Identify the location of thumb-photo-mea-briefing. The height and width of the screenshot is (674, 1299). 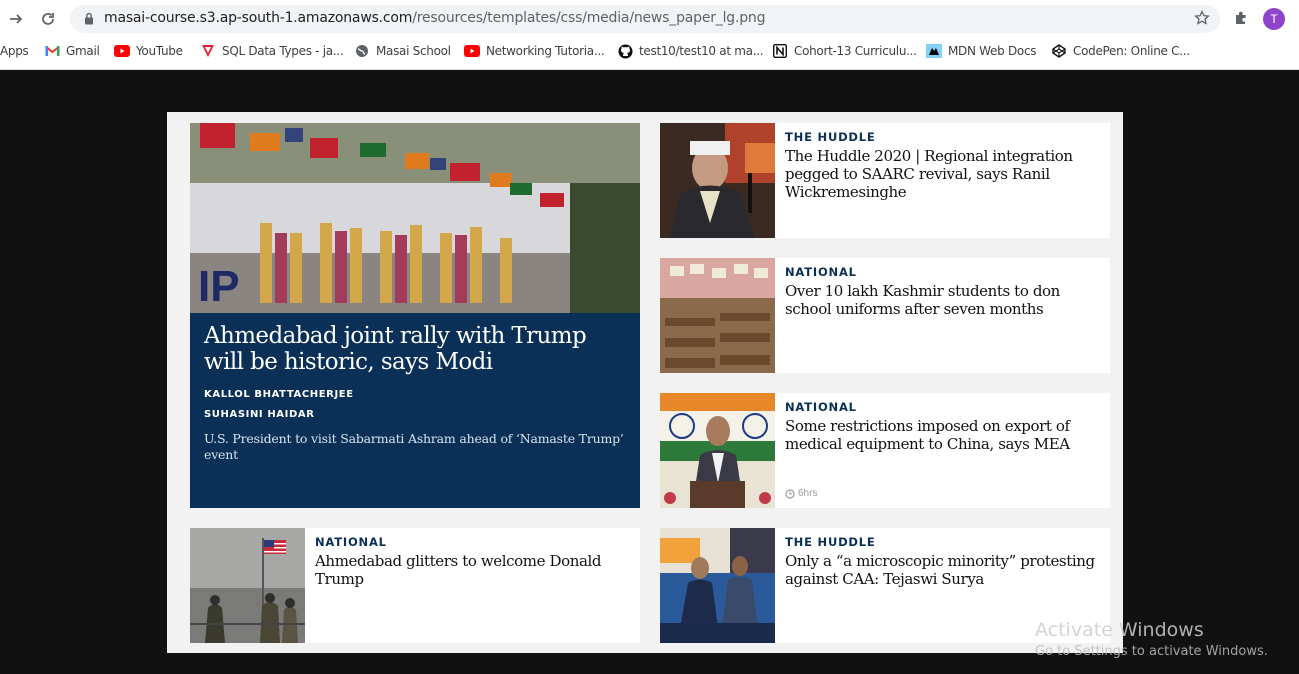
(717, 450).